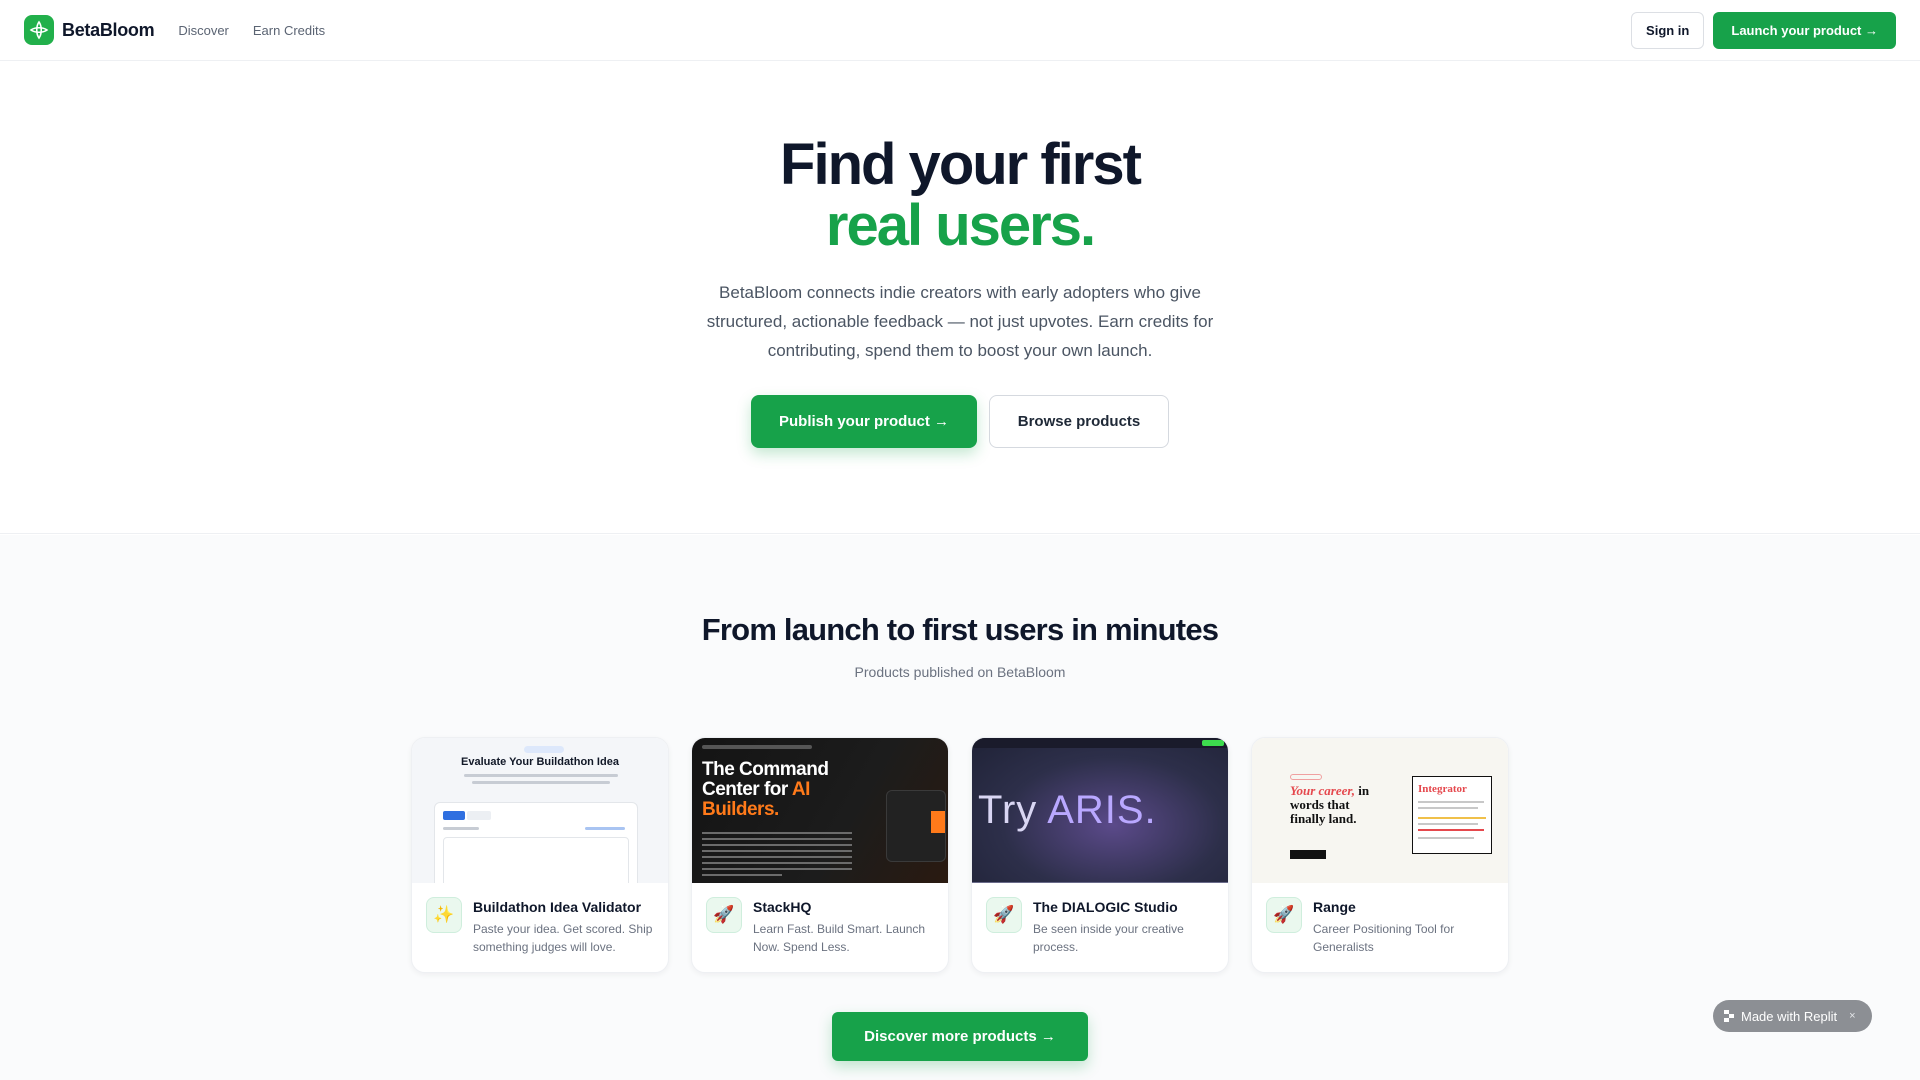  Describe the element at coordinates (1108, 938) in the screenshot. I see `card-description: Be seen inside your creative process.` at that location.